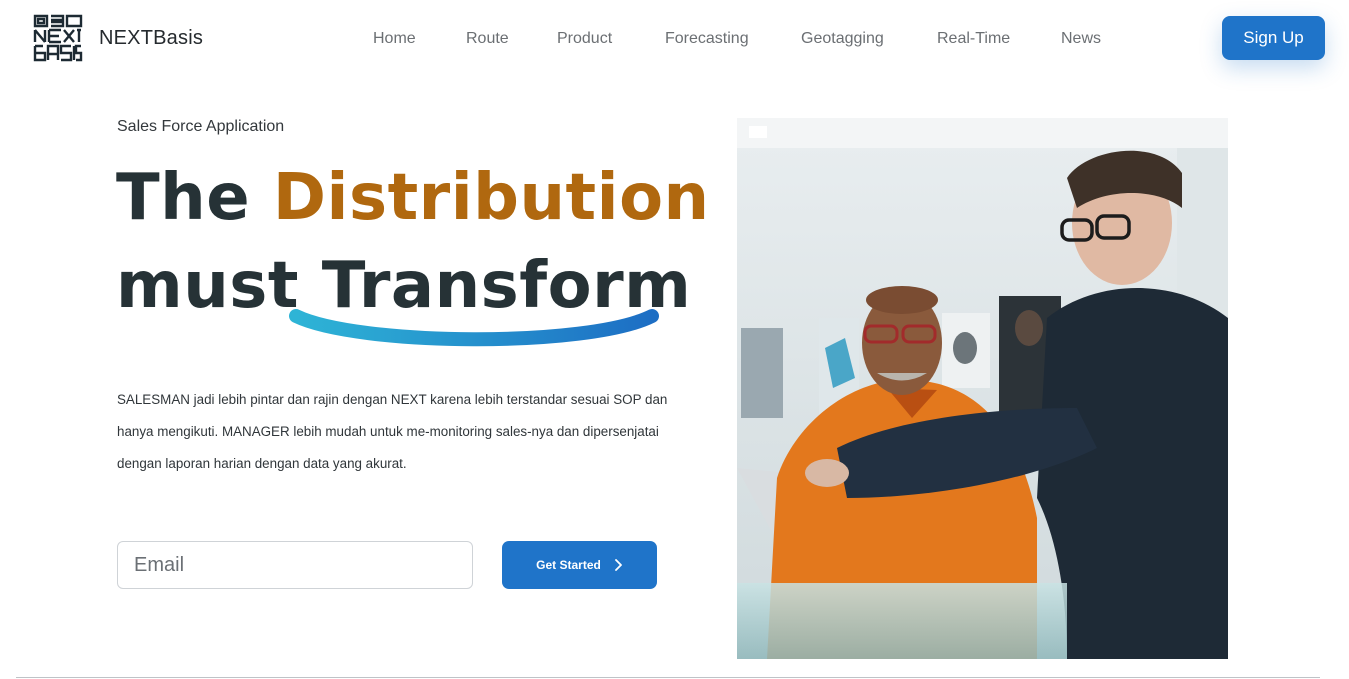  Describe the element at coordinates (1273, 38) in the screenshot. I see `sign-up-button: Sign Up` at that location.